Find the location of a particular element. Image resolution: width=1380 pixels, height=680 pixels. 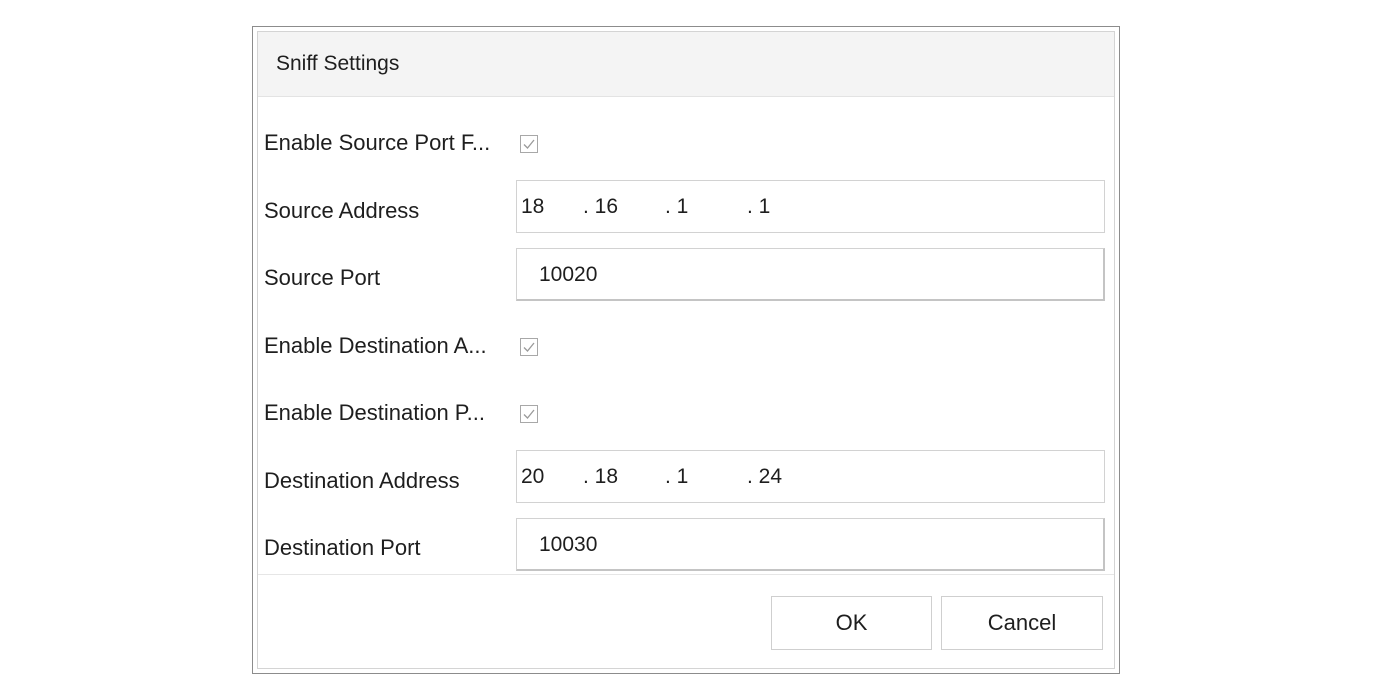

enable-destination-address-checkbox is located at coordinates (529, 347).